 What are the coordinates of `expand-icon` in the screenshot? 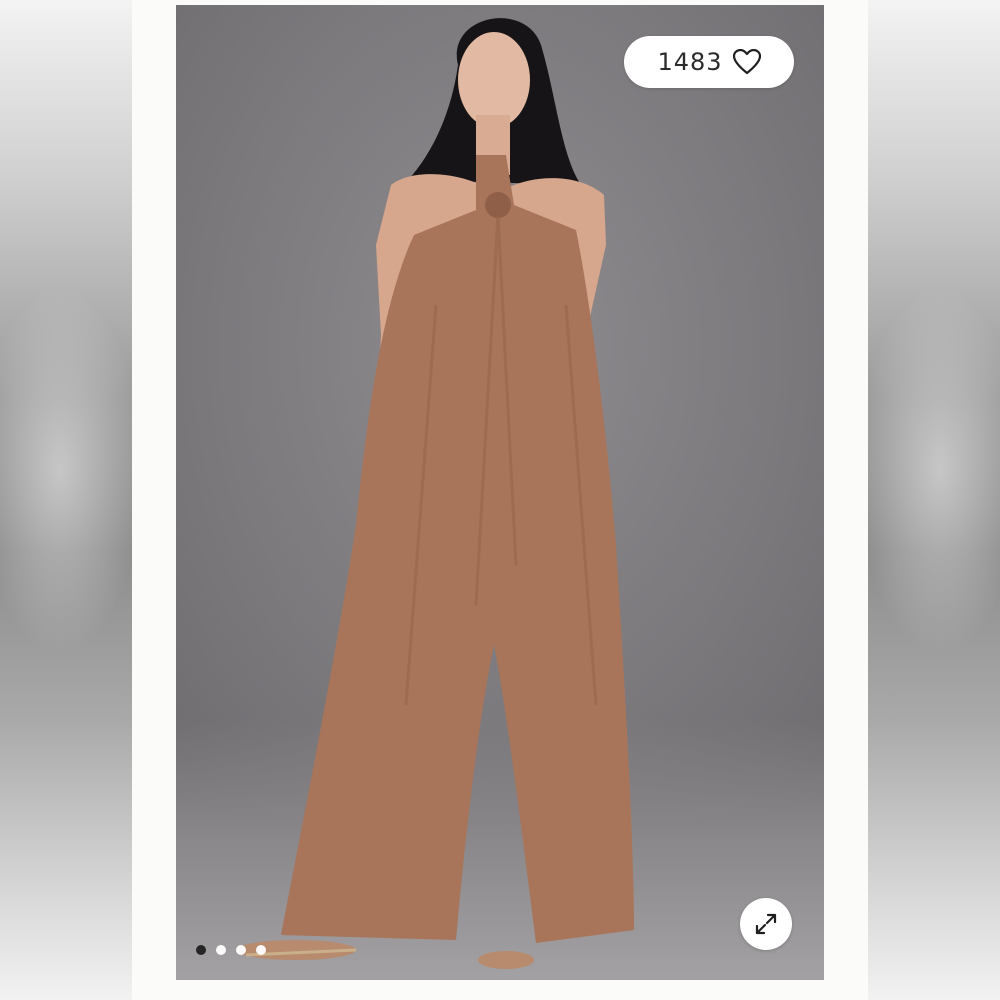 It's located at (766, 924).